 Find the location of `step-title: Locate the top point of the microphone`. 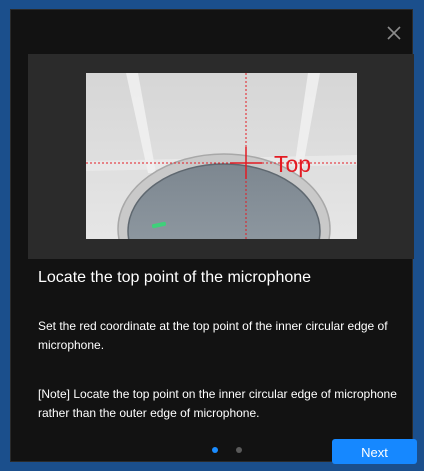

step-title: Locate the top point of the microphone is located at coordinates (175, 277).